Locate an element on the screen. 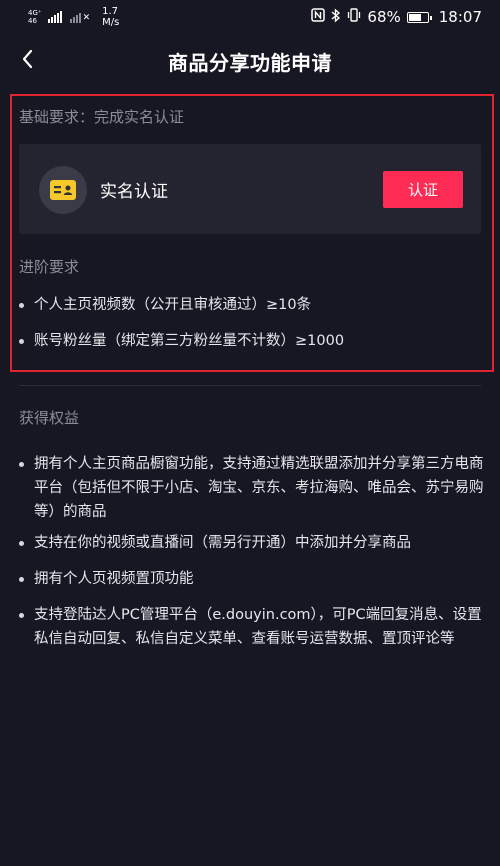  network-speed-unit: M/s is located at coordinates (111, 22).